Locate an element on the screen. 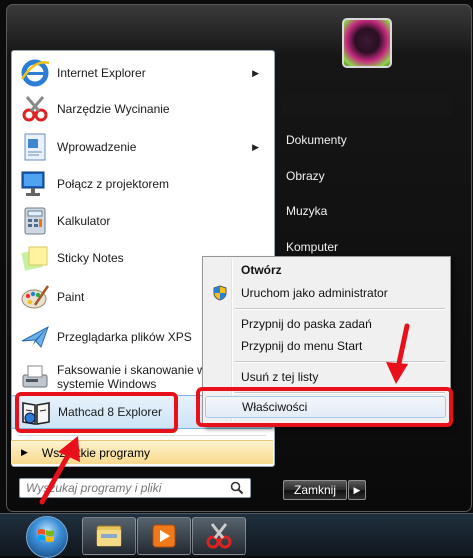  ctx-item-label: Uruchom jako administrator is located at coordinates (314, 293).